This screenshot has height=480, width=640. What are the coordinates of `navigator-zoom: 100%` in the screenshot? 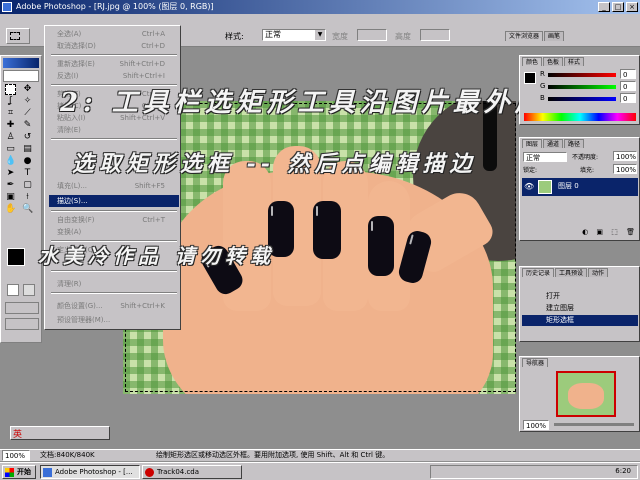 It's located at (536, 425).